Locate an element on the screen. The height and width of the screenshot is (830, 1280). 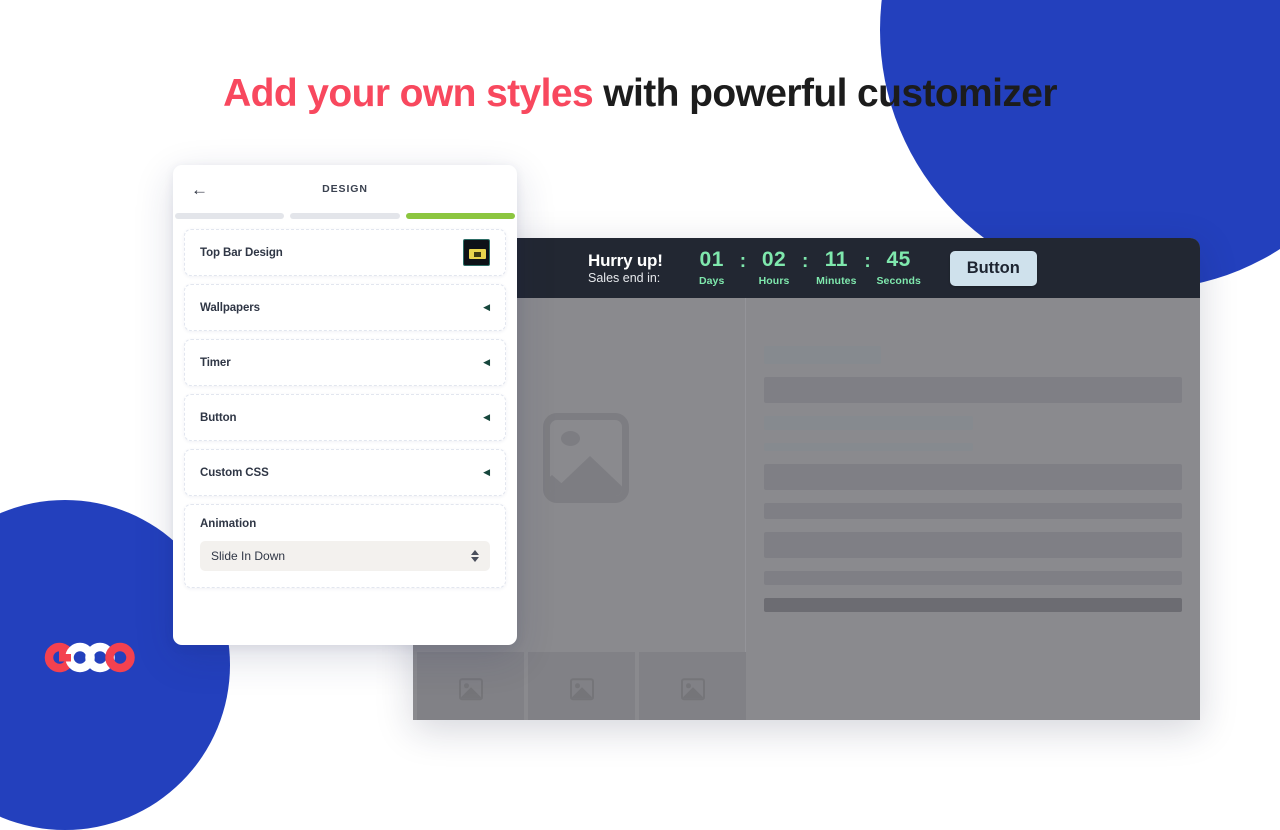
countdown-unit-days: 01 Days is located at coordinates (712, 267).